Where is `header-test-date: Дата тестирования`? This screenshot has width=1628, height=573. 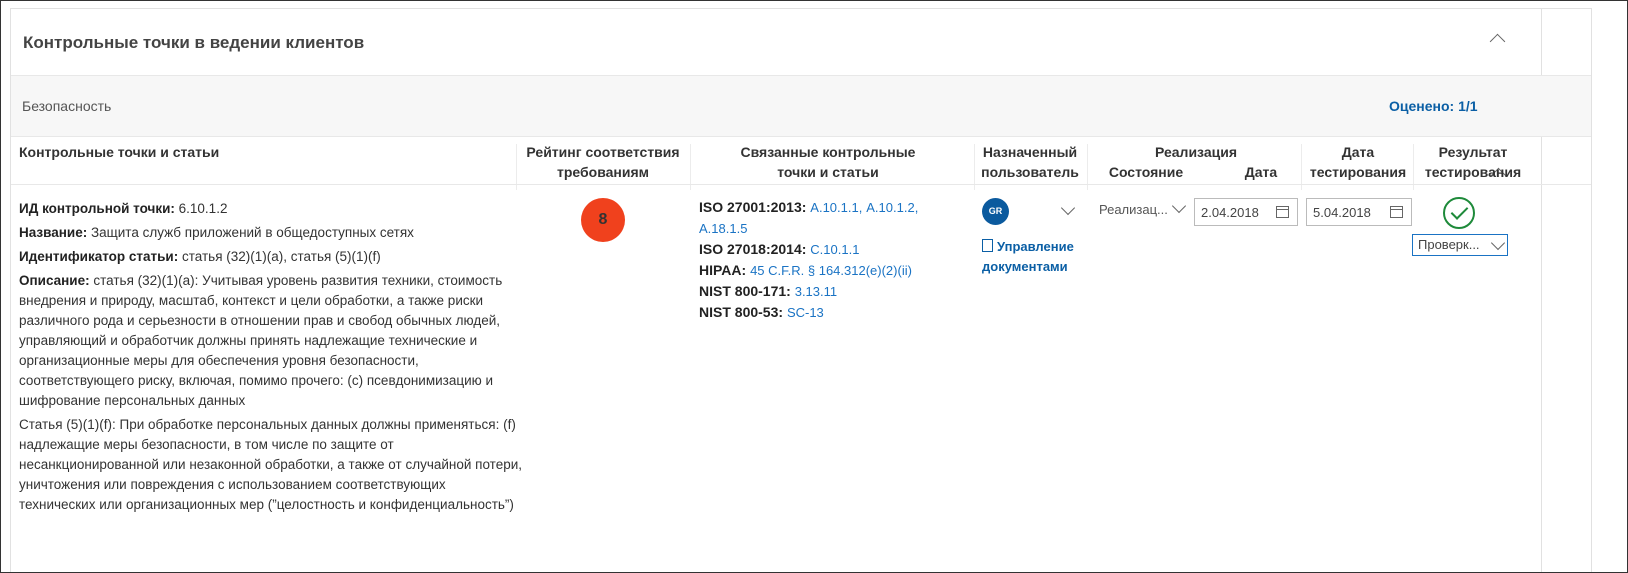
header-test-date: Дата тестирования is located at coordinates (1358, 162).